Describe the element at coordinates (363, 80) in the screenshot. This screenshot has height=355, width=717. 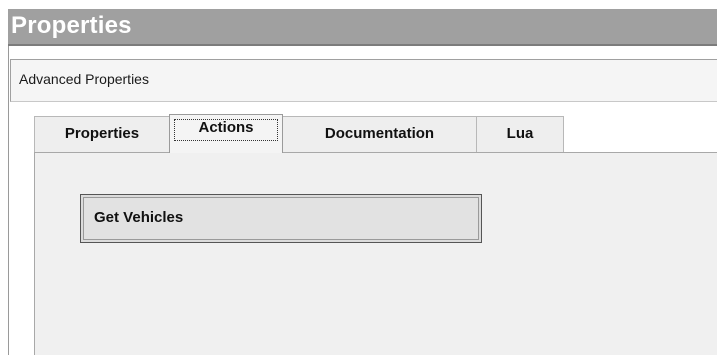
I see `advanced-properties-header: Advanced Properties` at that location.